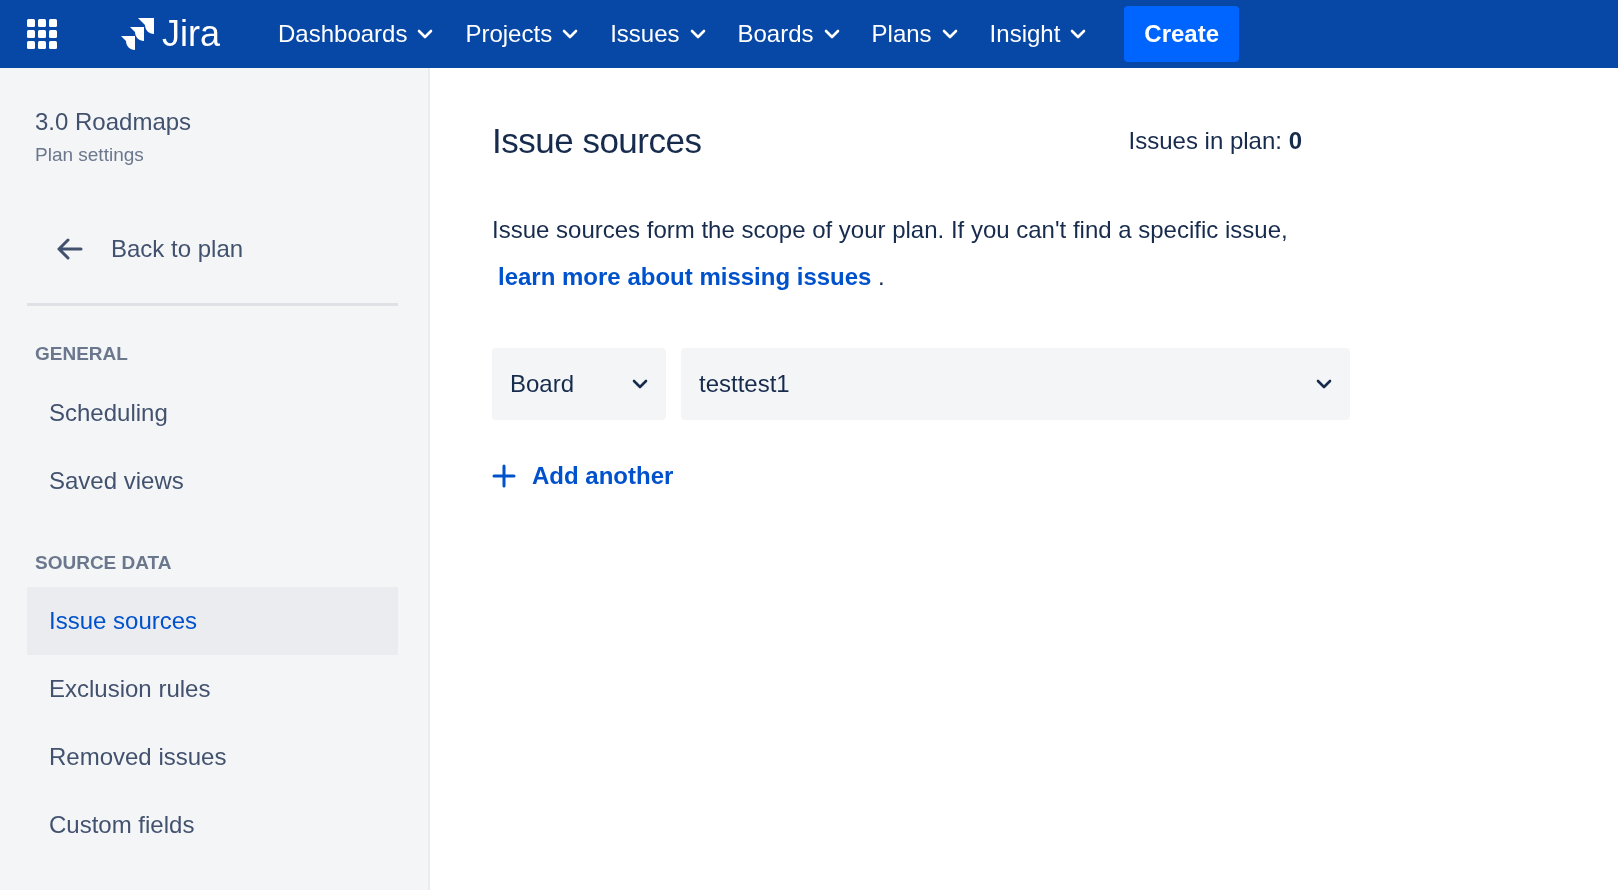 The height and width of the screenshot is (890, 1618). What do you see at coordinates (191, 34) in the screenshot?
I see `logo-text: Jira` at bounding box center [191, 34].